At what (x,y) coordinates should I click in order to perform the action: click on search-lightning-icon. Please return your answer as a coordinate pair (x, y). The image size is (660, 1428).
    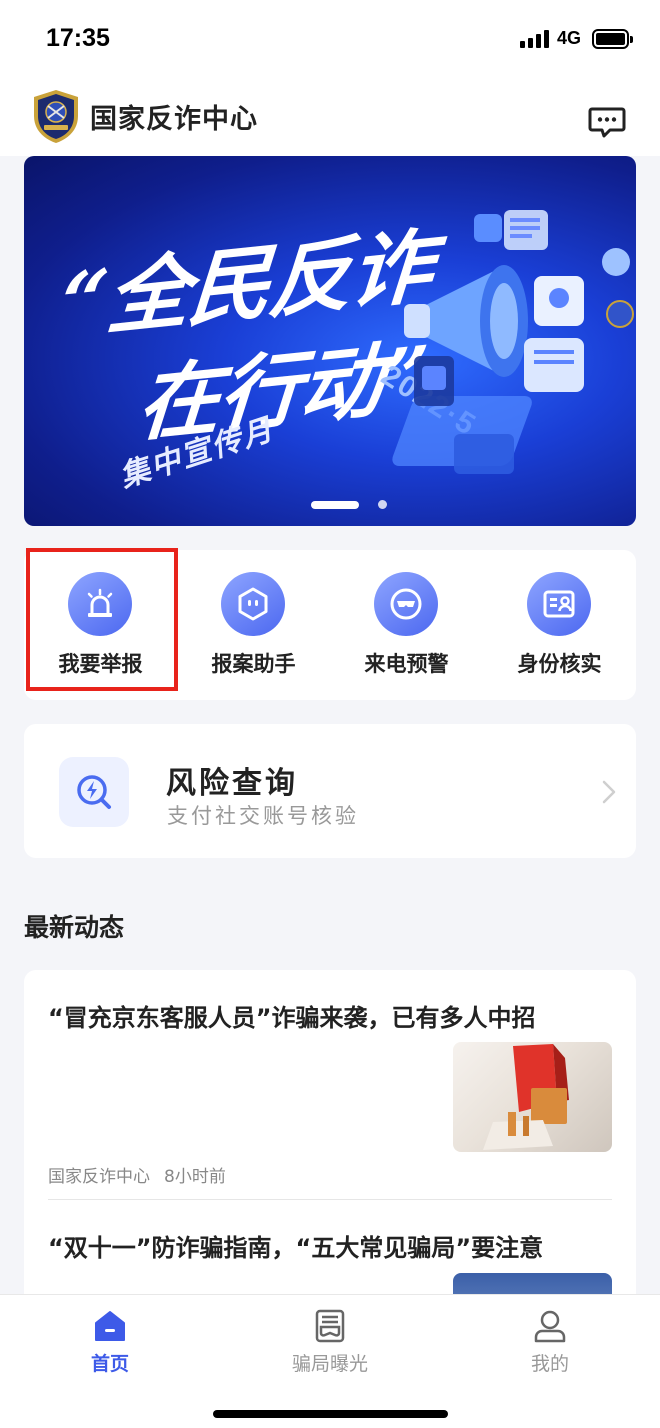
    Looking at the image, I should click on (94, 792).